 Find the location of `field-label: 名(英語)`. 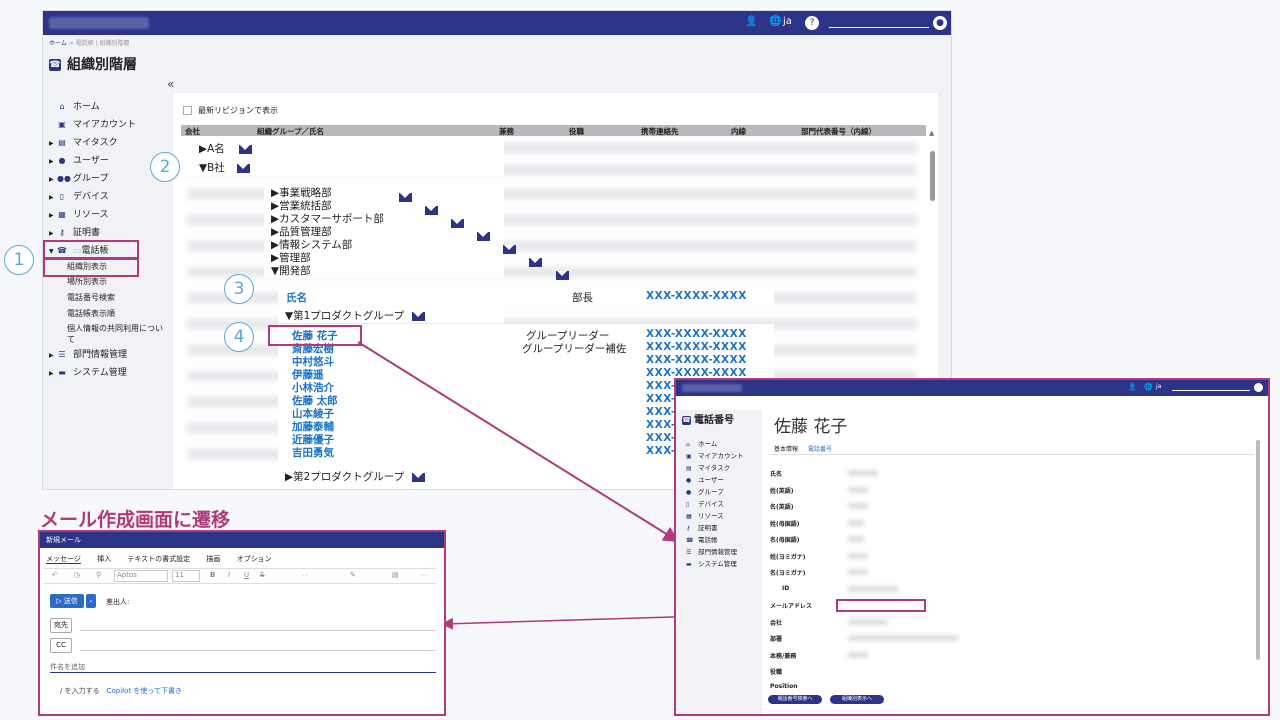

field-label: 名(英語) is located at coordinates (782, 507).